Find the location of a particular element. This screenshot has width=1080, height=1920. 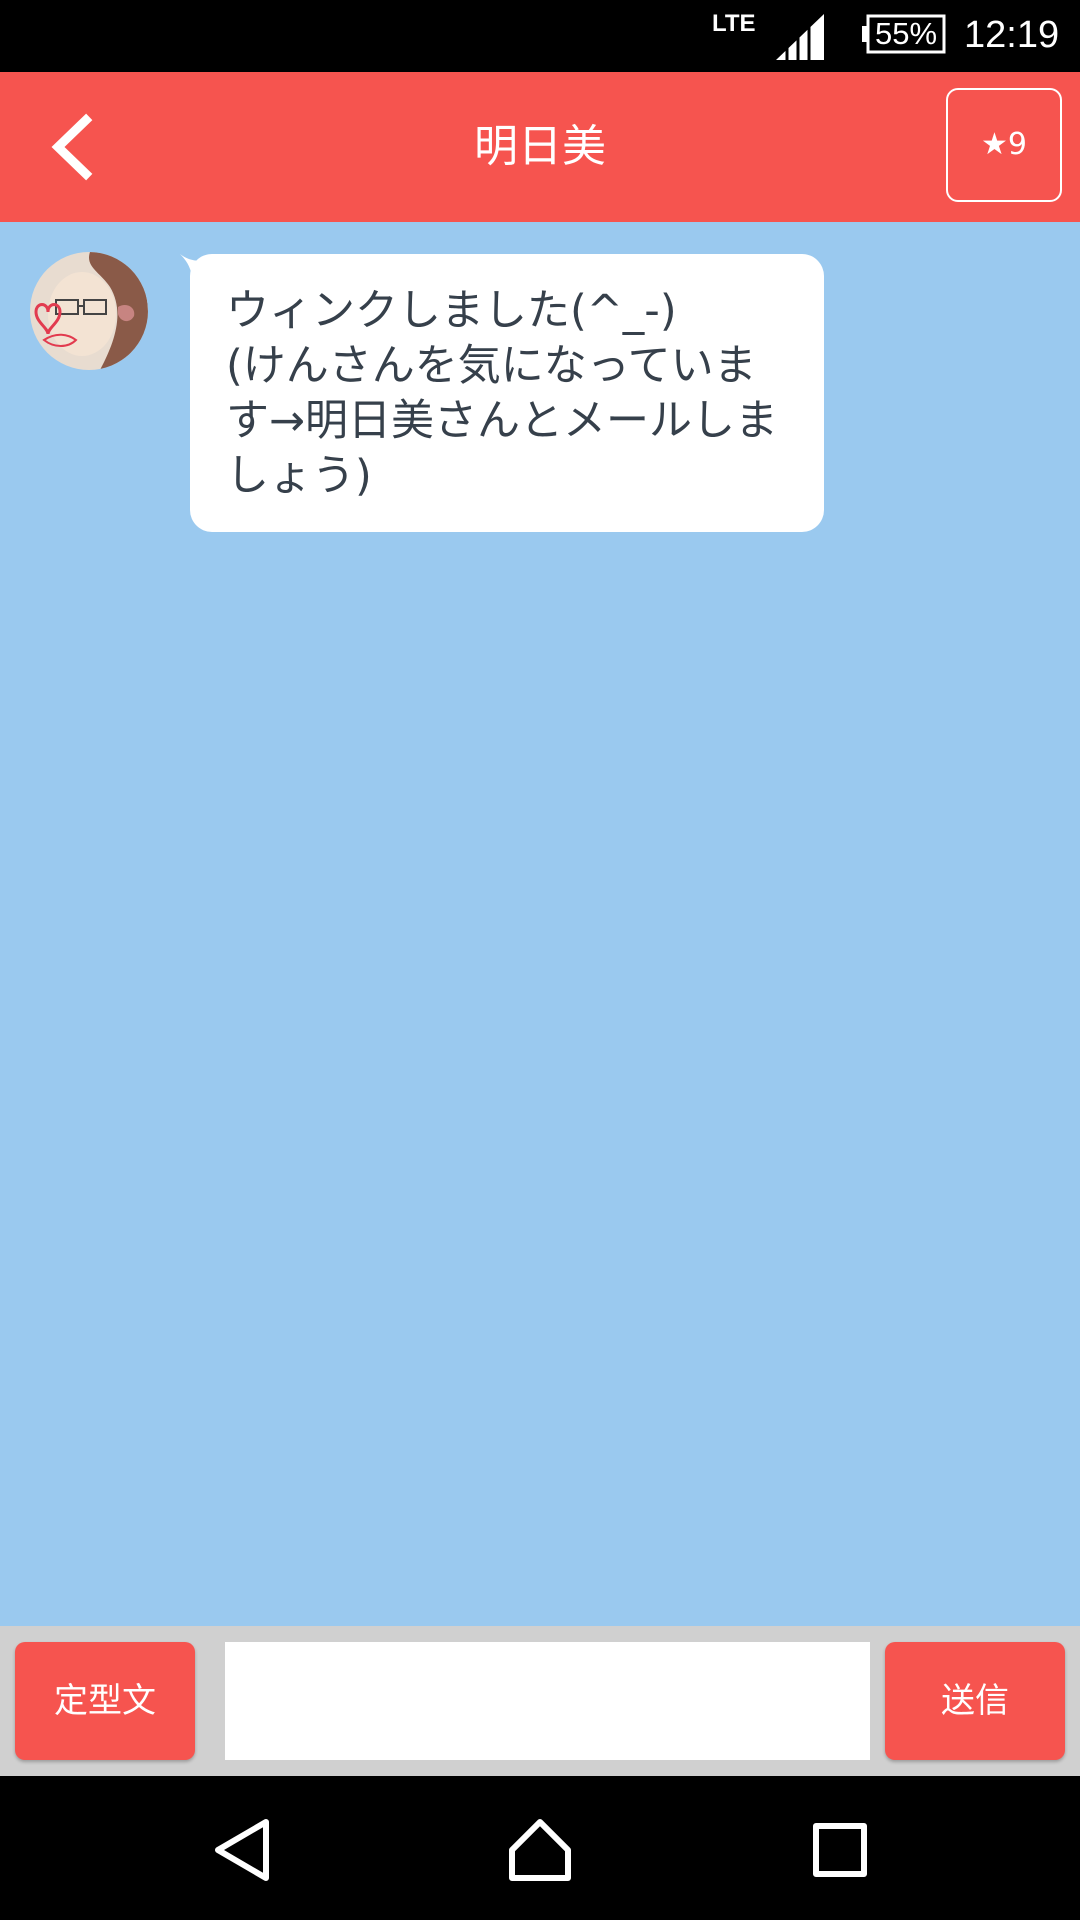

clock: 12:19 is located at coordinates (1012, 35).